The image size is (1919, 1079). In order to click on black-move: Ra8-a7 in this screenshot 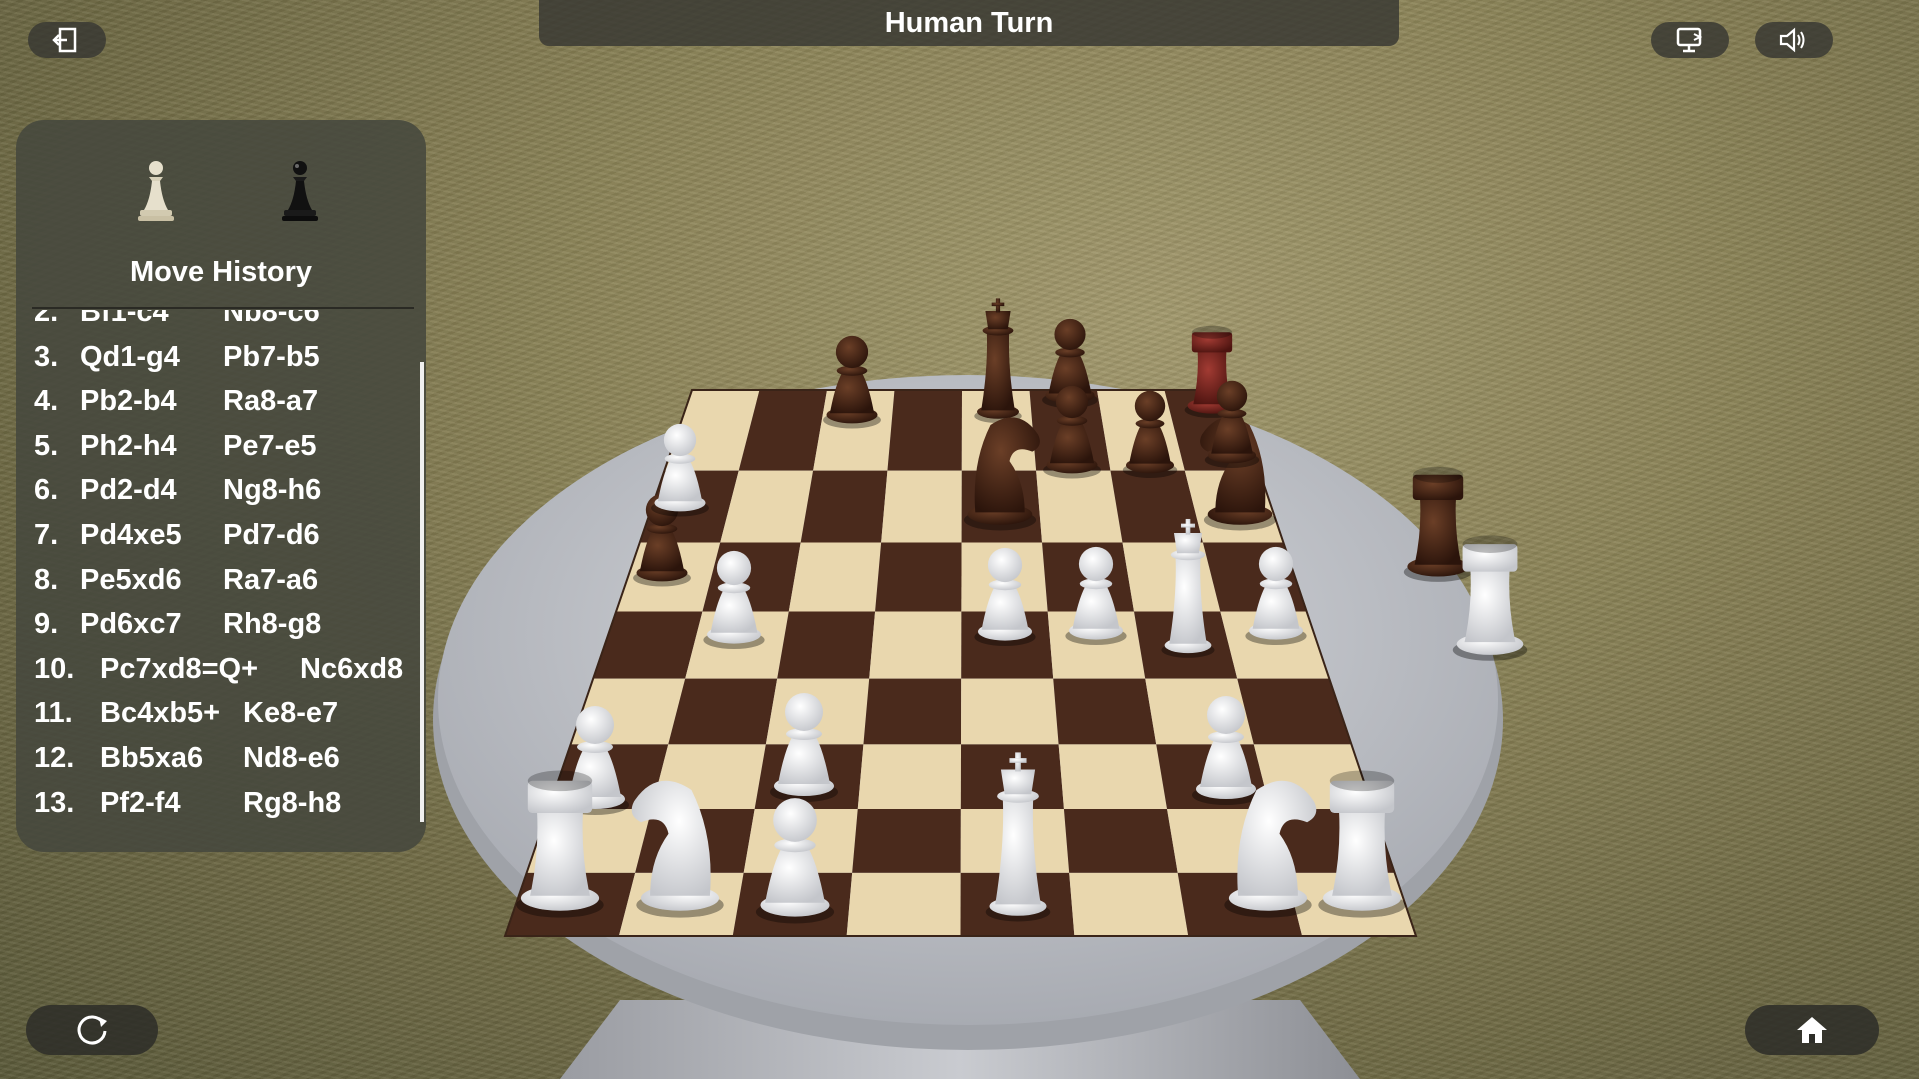, I will do `click(271, 401)`.